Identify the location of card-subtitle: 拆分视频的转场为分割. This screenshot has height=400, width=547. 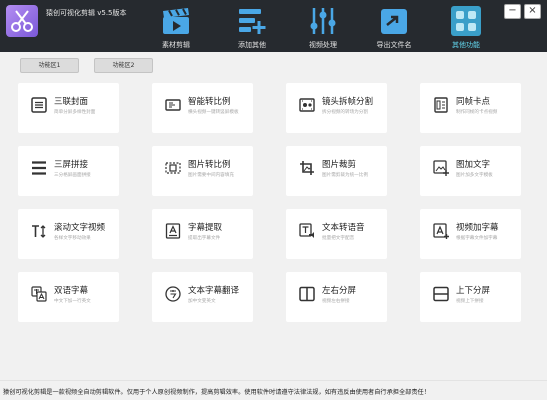
(345, 112).